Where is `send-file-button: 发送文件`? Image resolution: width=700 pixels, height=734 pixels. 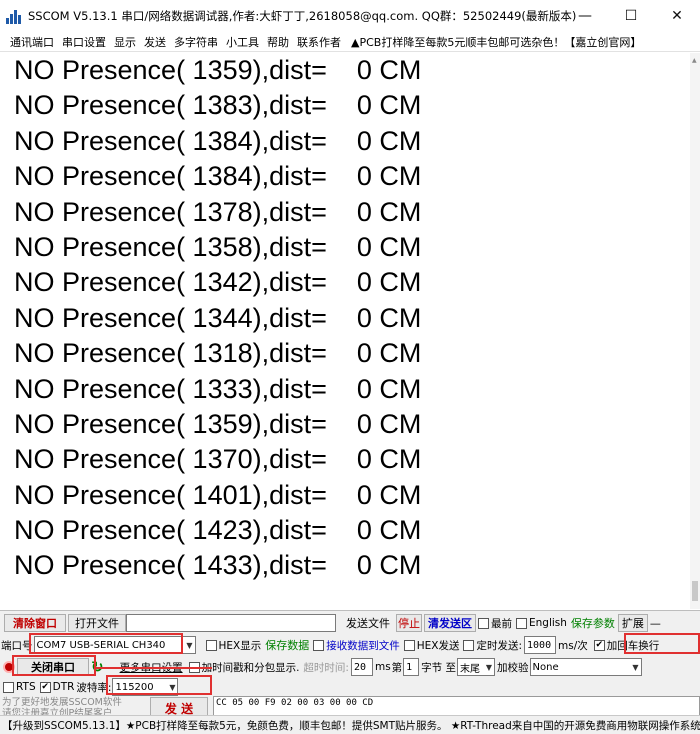
send-file-button: 发送文件 is located at coordinates (368, 623).